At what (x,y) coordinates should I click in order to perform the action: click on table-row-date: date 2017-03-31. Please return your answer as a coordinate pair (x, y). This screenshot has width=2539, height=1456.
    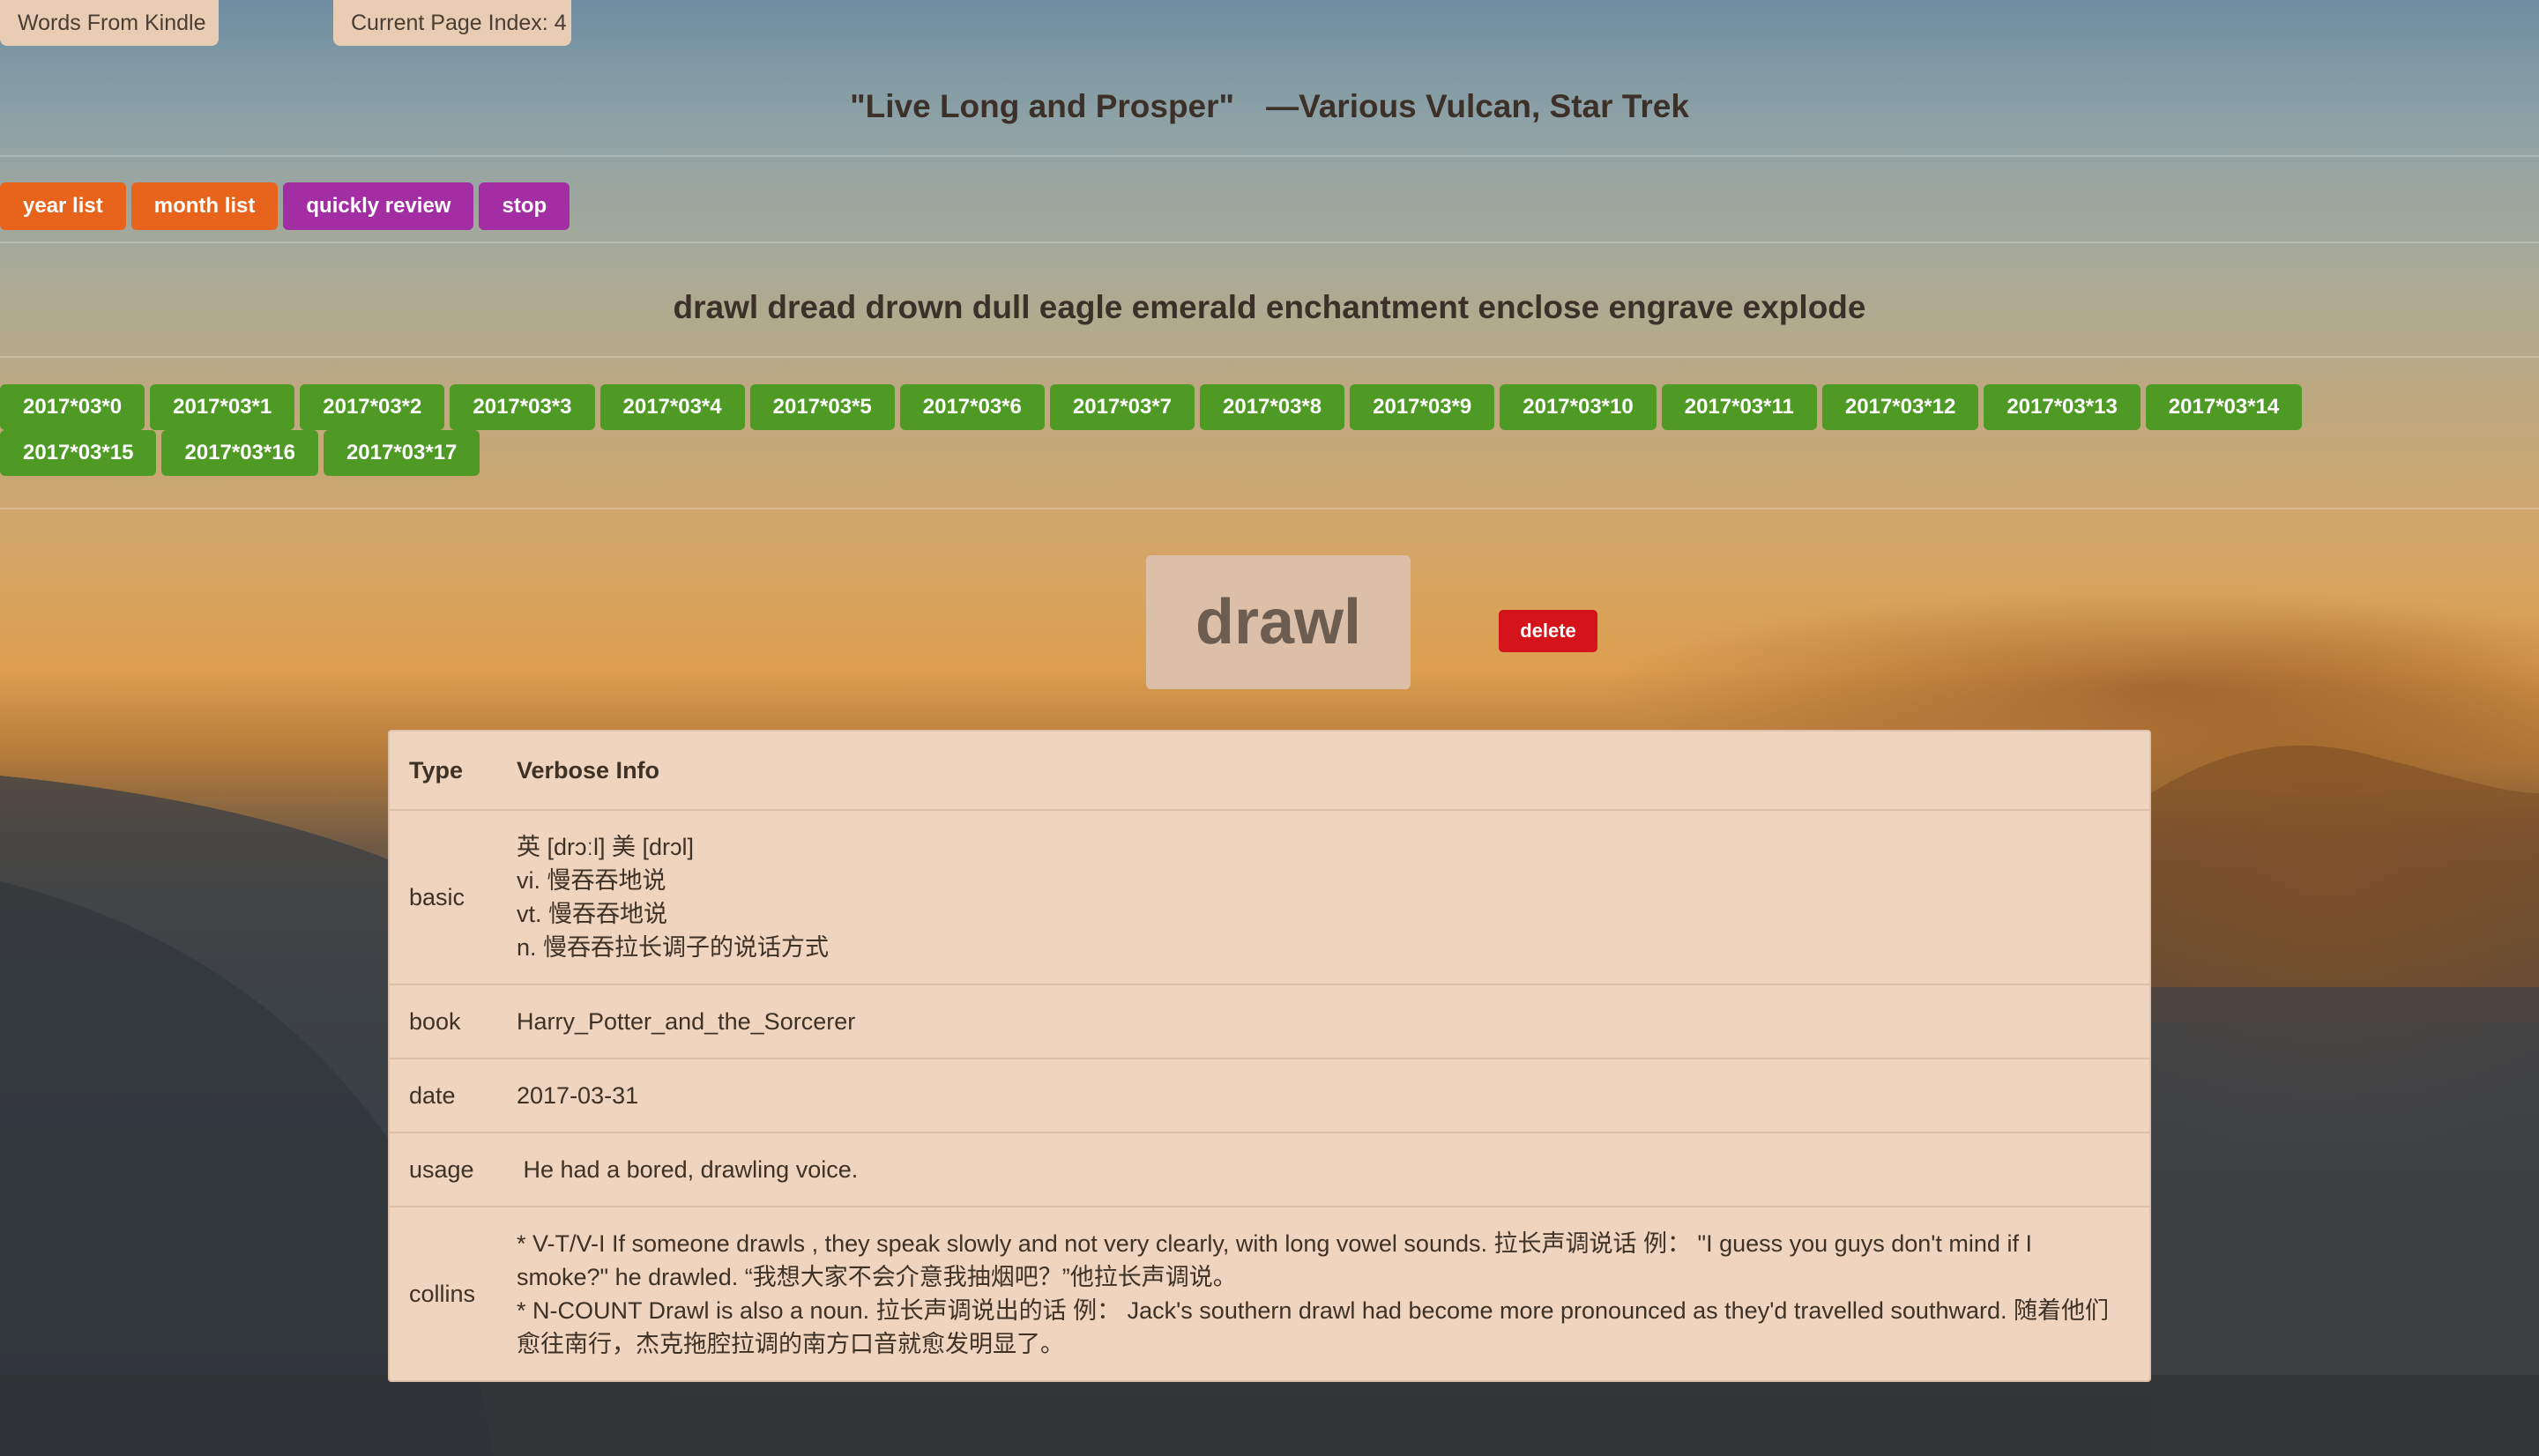
    Looking at the image, I should click on (1269, 1095).